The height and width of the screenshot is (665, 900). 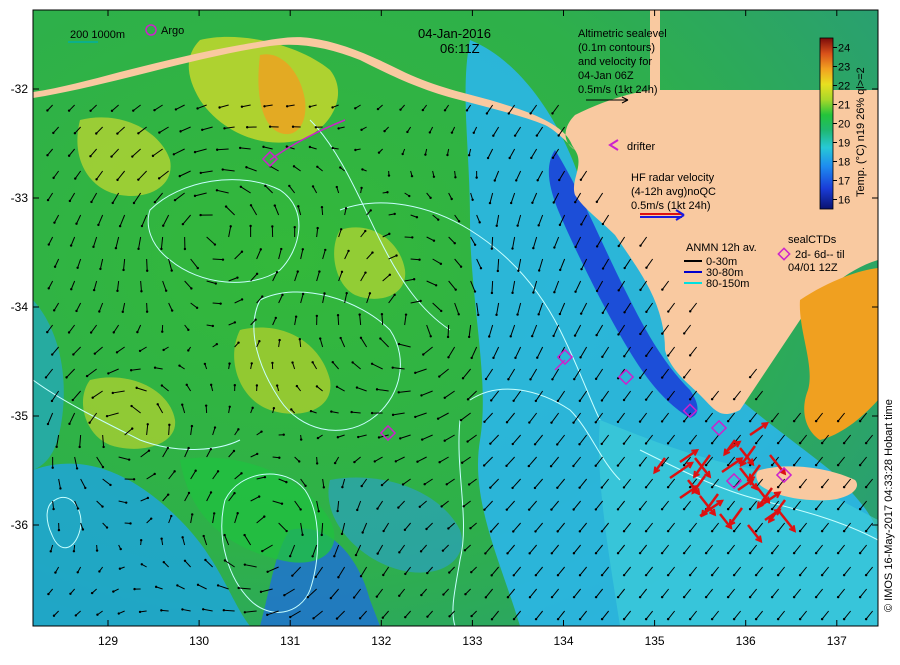 What do you see at coordinates (889, 505) in the screenshot?
I see `credit-text: © IMOS 16-May-2017 04:33:28 Hobart time` at bounding box center [889, 505].